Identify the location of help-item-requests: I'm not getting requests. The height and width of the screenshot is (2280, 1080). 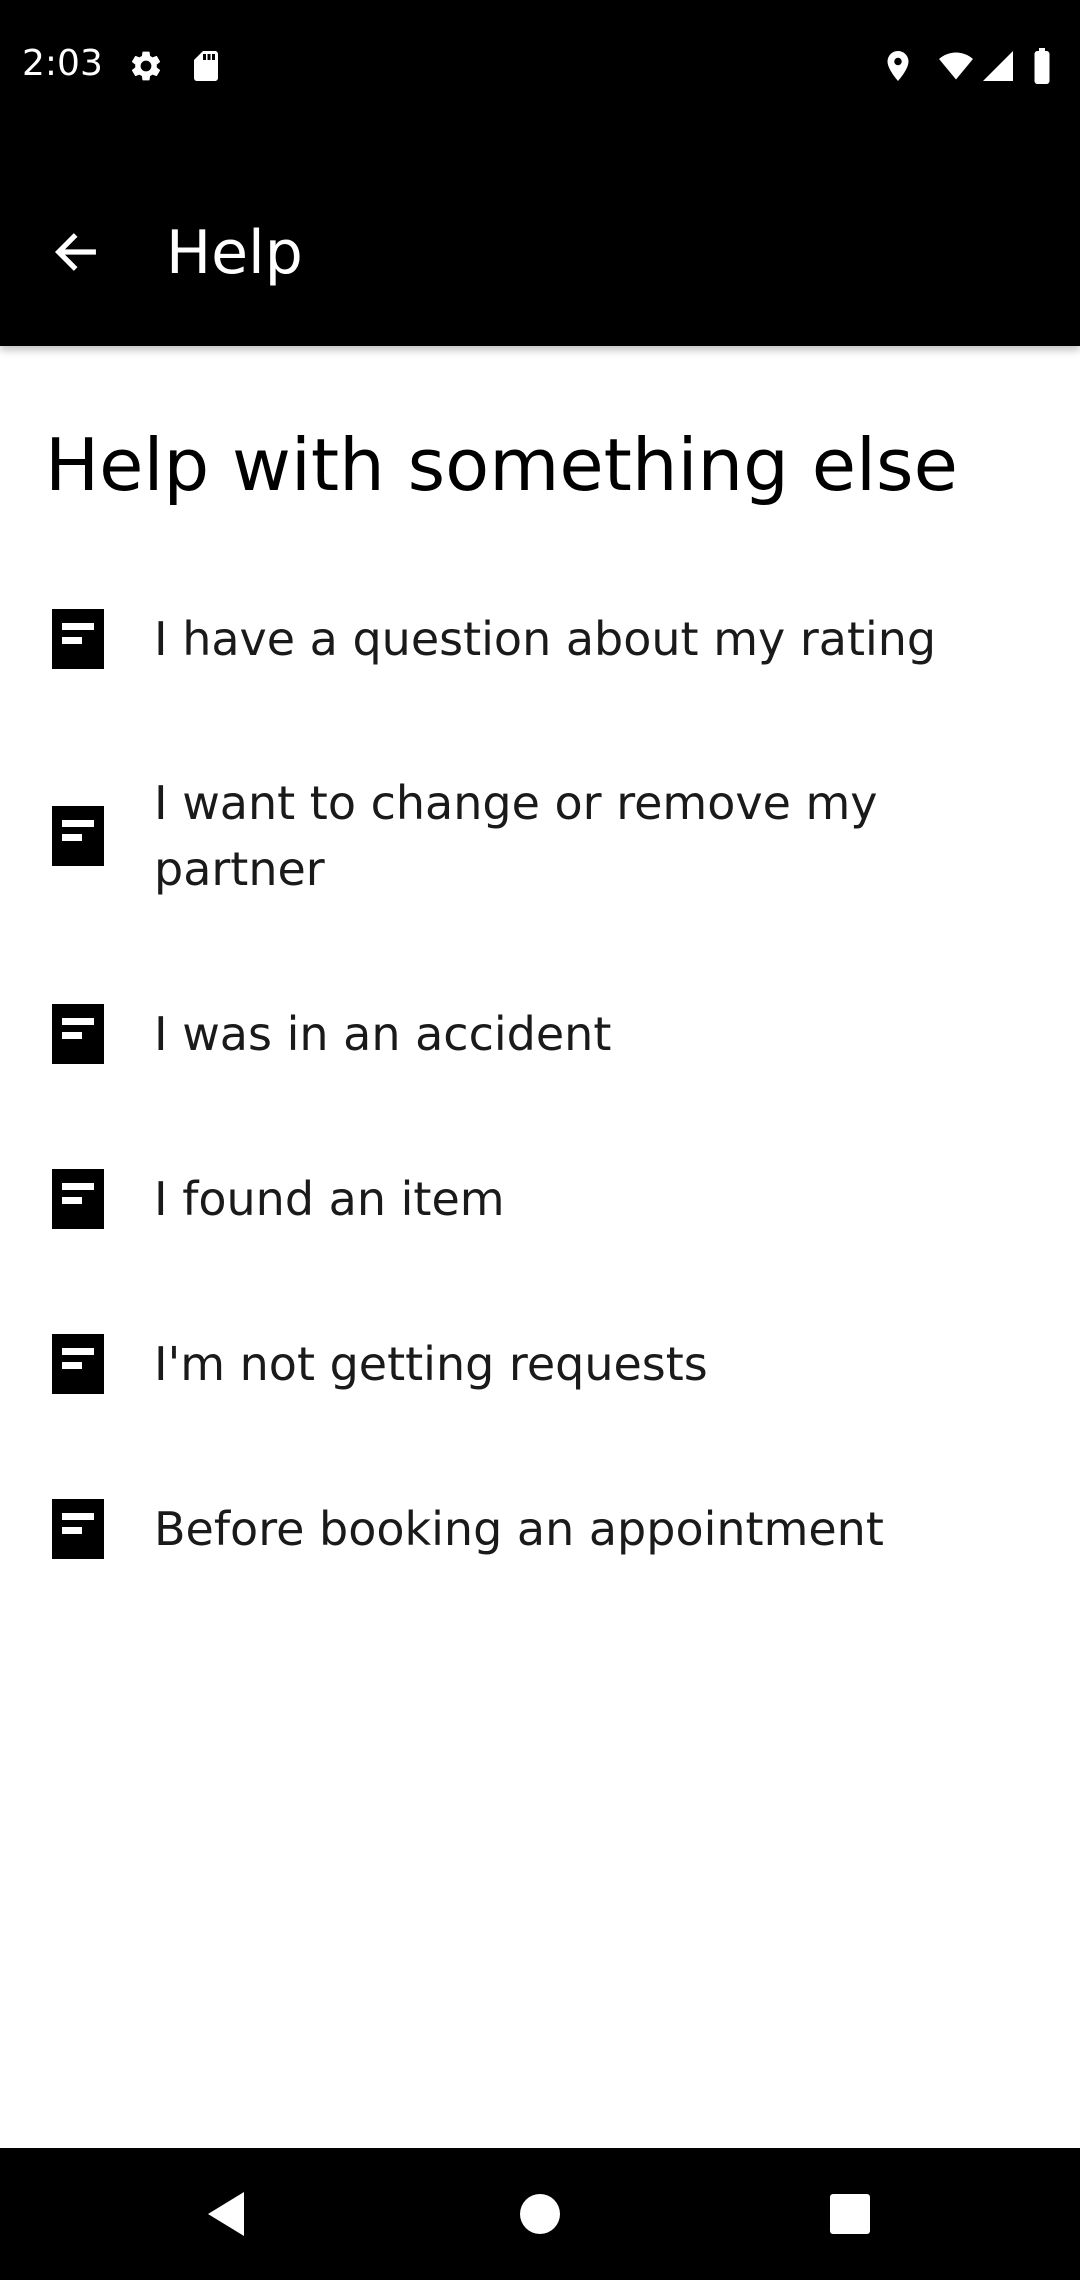
(540, 1363).